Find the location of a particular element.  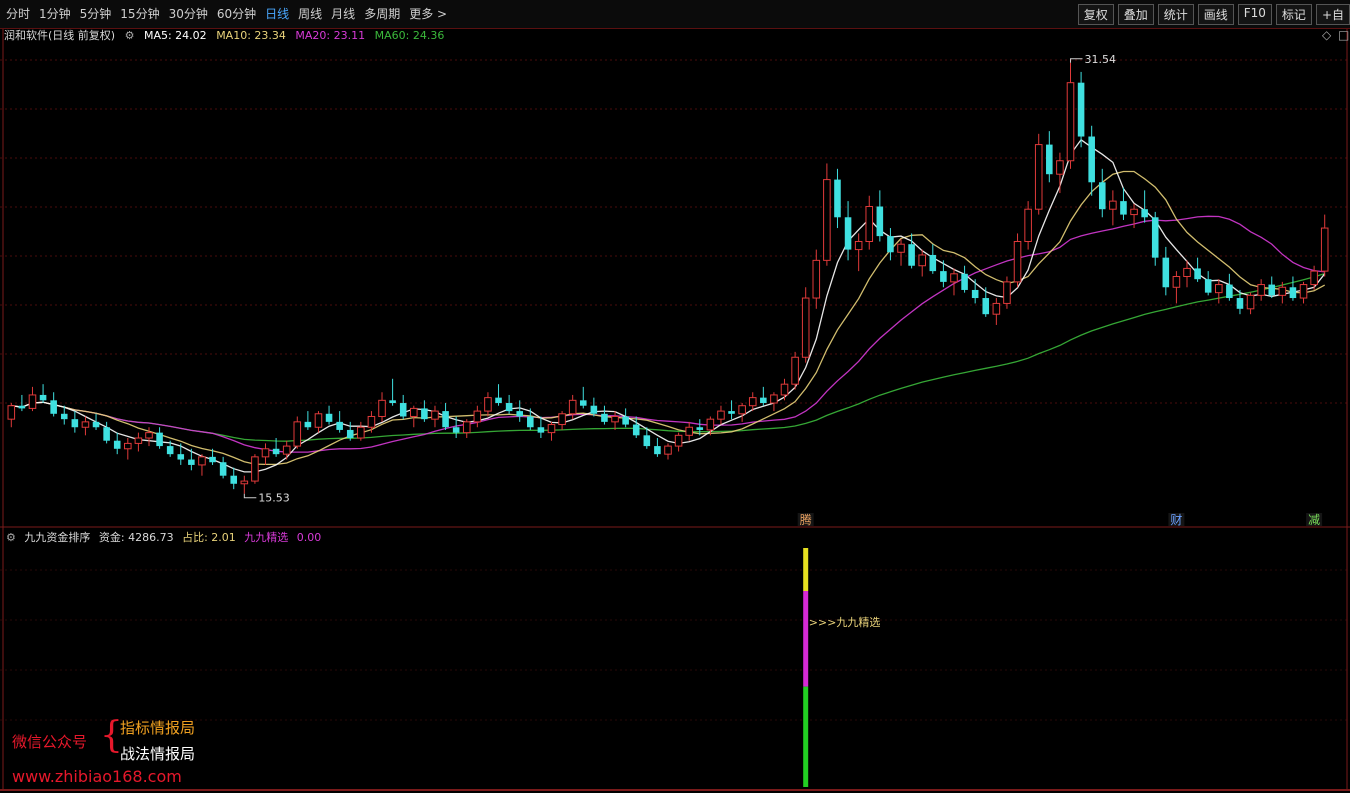

high-label: 31.54 is located at coordinates (1100, 59).